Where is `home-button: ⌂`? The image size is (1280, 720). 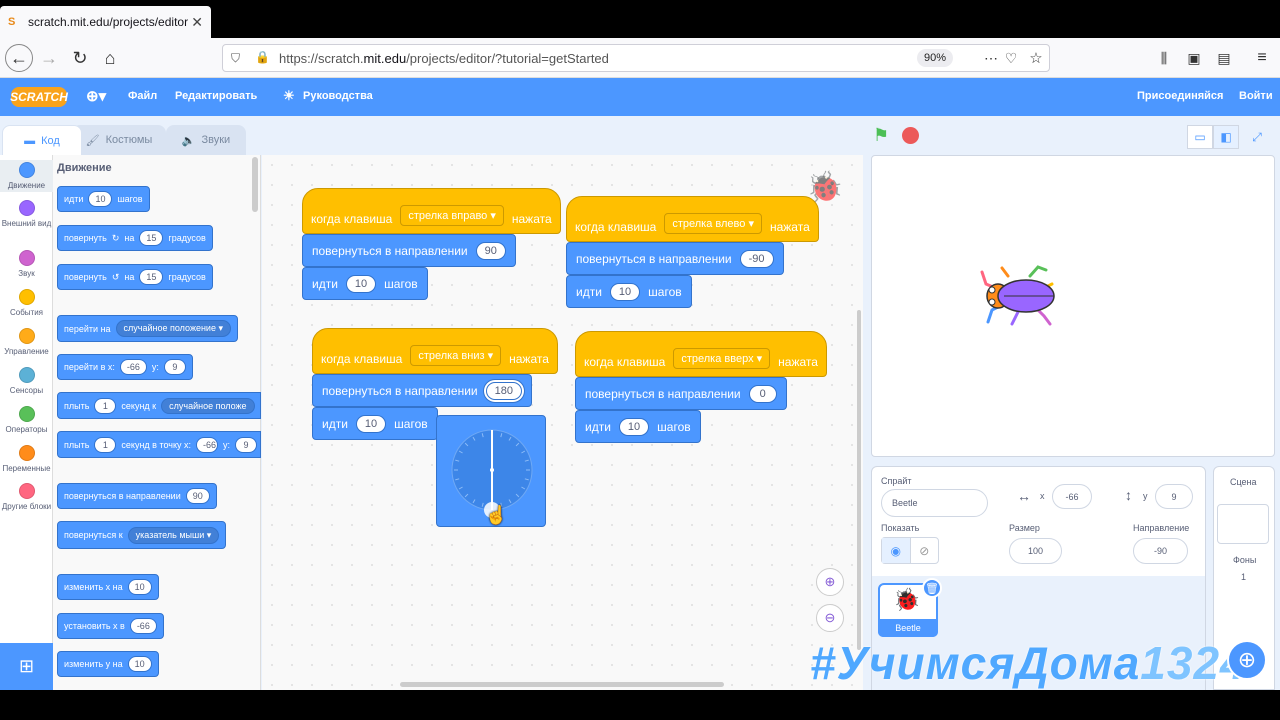
home-button: ⌂ is located at coordinates (110, 58).